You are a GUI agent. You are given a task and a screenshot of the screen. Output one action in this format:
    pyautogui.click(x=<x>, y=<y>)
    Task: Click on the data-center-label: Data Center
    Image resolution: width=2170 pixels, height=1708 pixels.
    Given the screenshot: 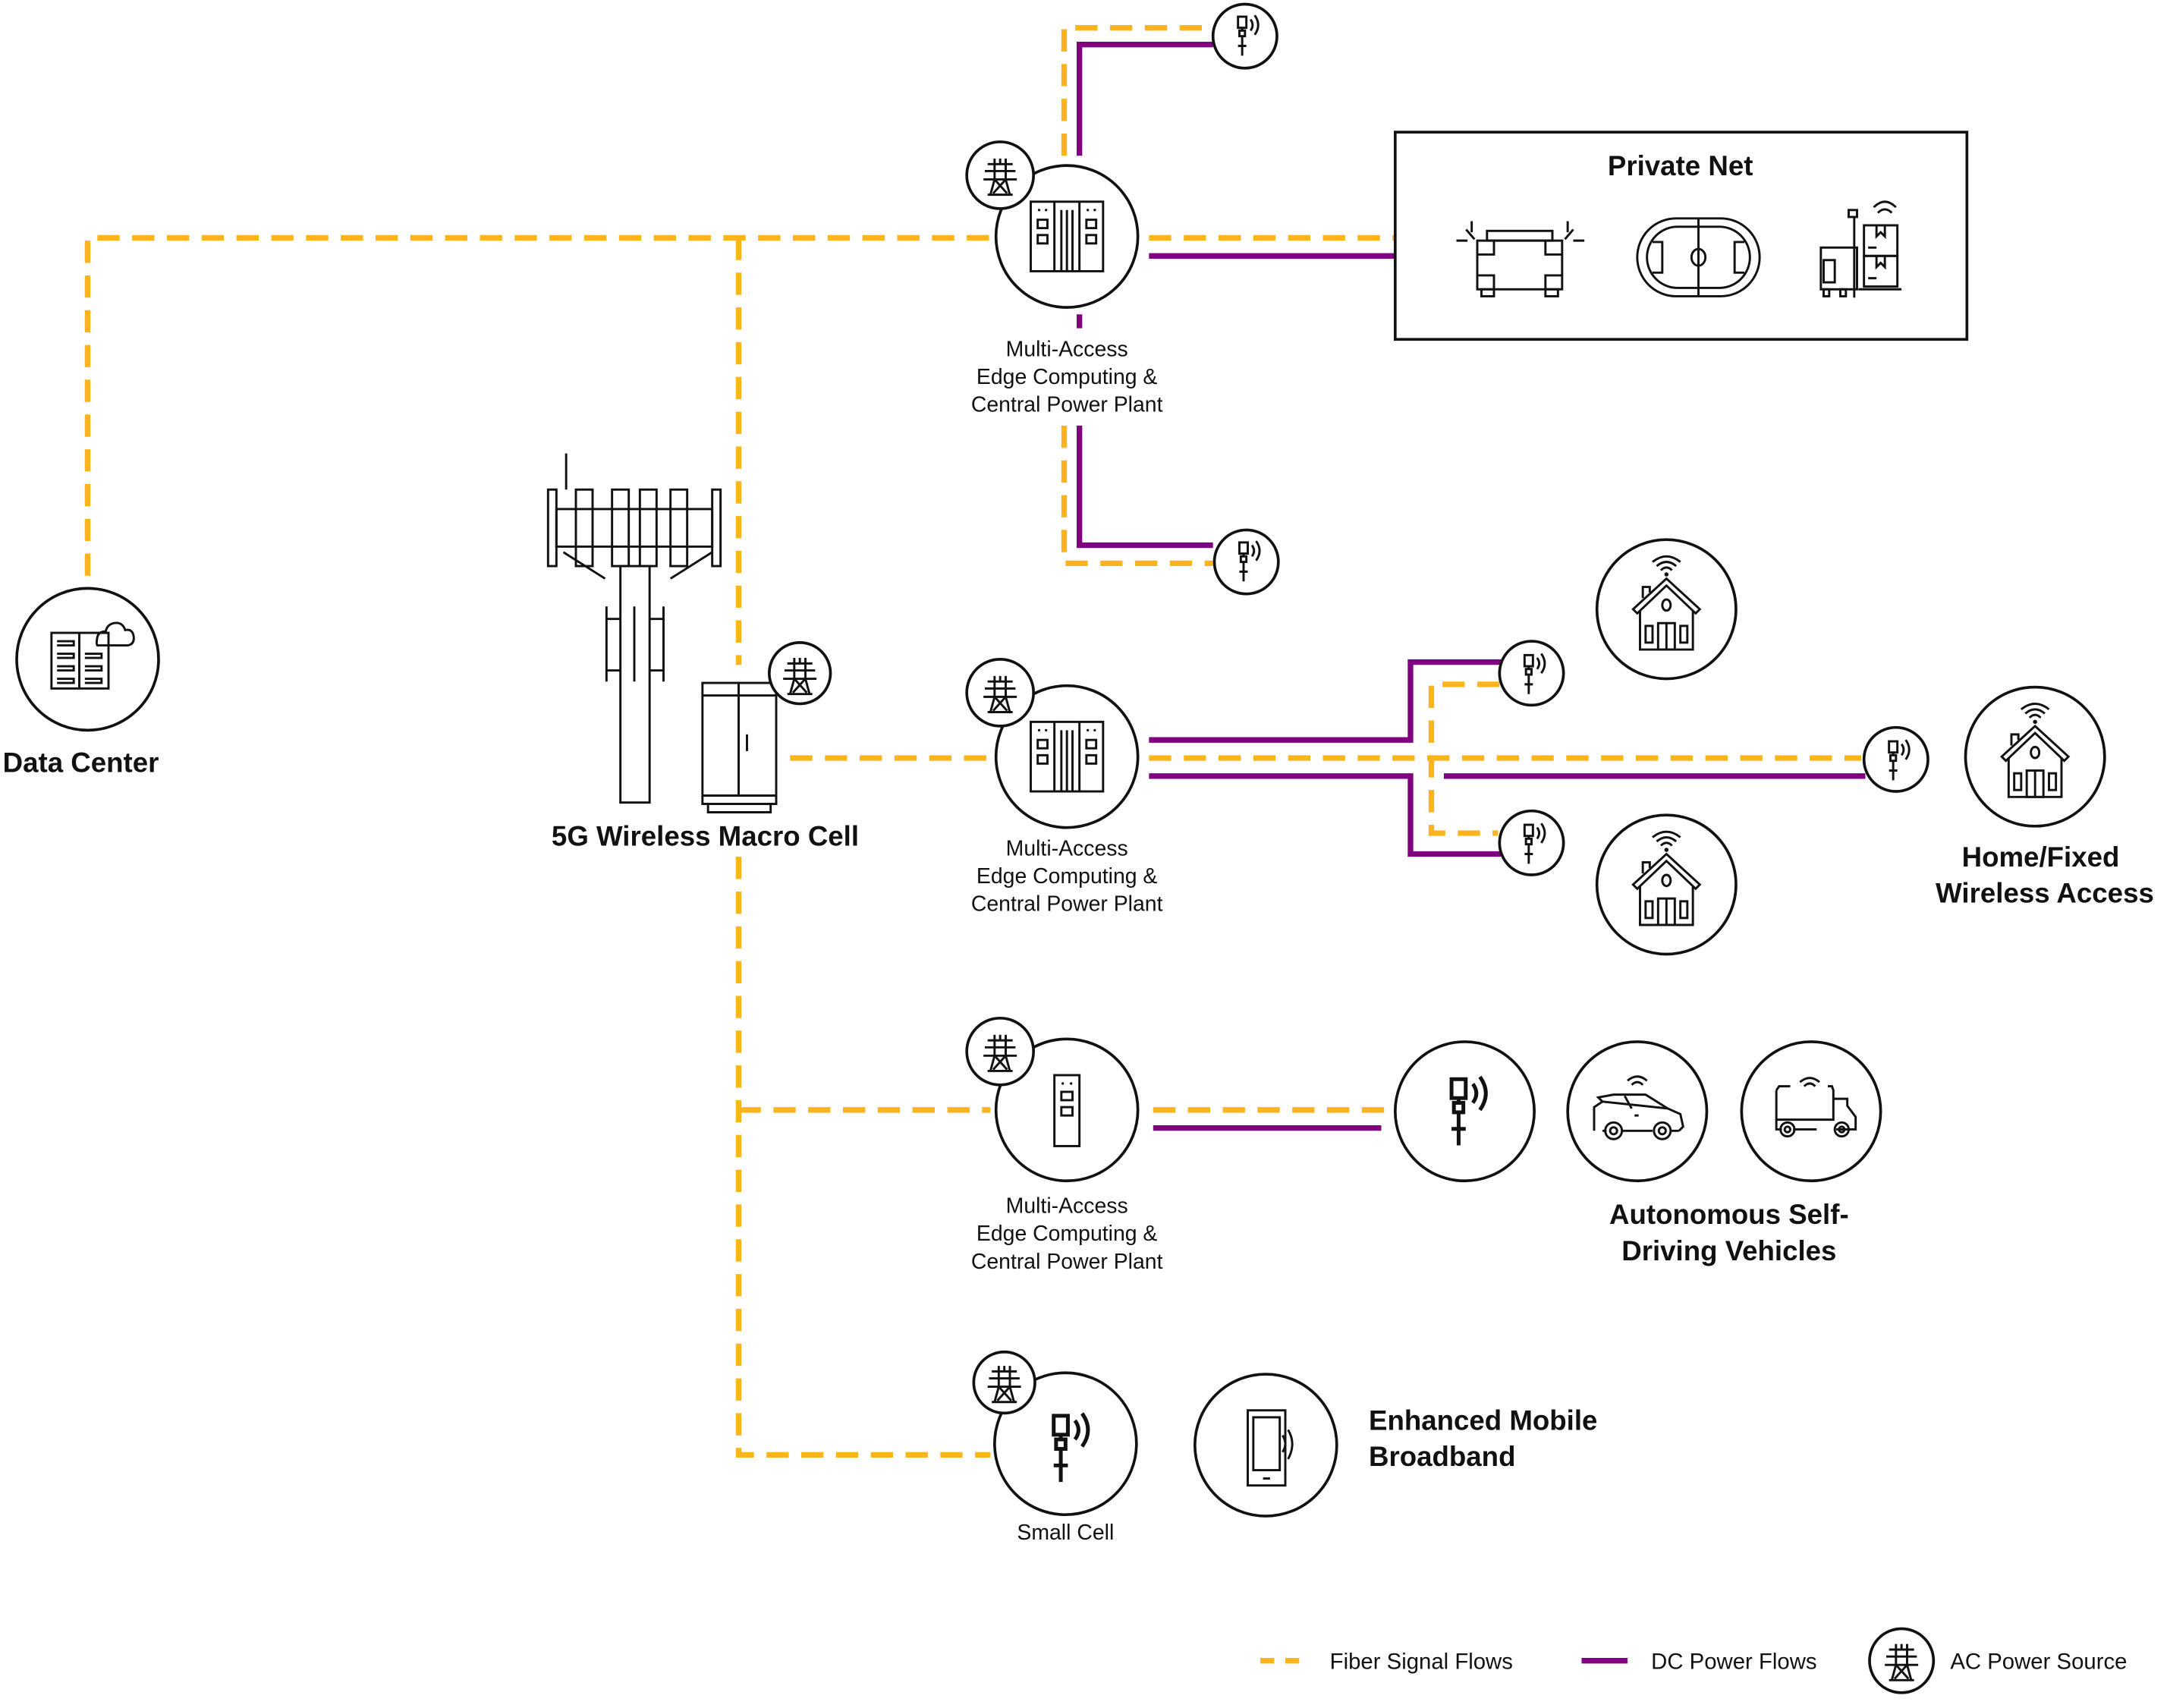 What is the action you would take?
    pyautogui.click(x=81, y=762)
    